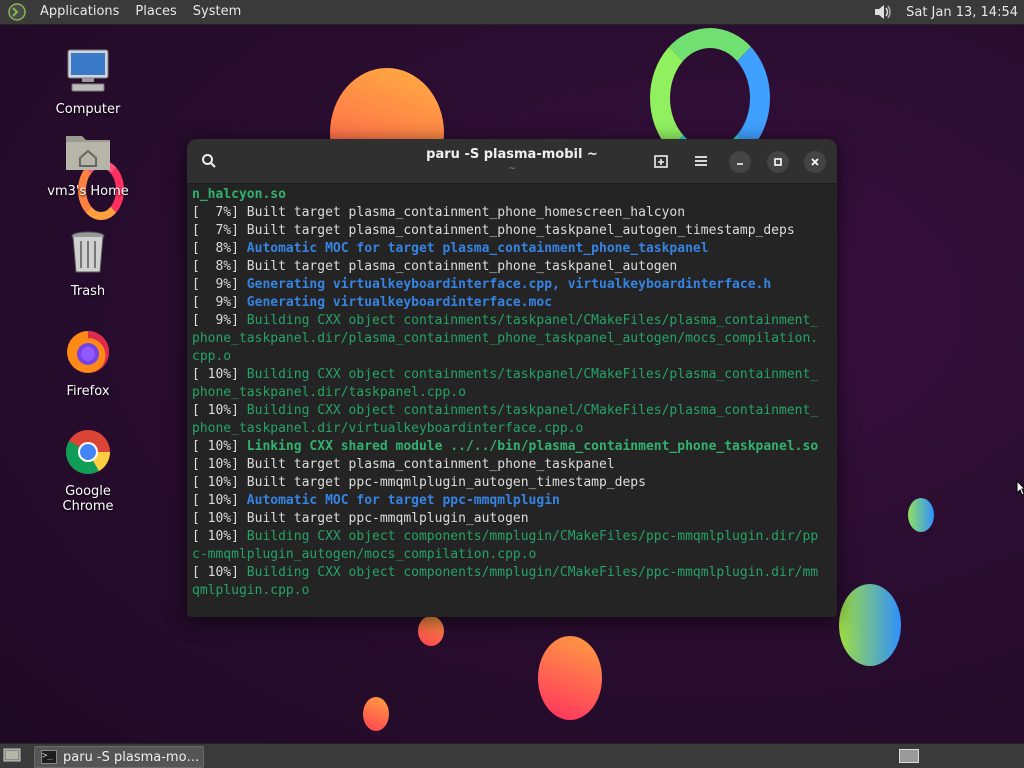  I want to click on maximize-button, so click(778, 162).